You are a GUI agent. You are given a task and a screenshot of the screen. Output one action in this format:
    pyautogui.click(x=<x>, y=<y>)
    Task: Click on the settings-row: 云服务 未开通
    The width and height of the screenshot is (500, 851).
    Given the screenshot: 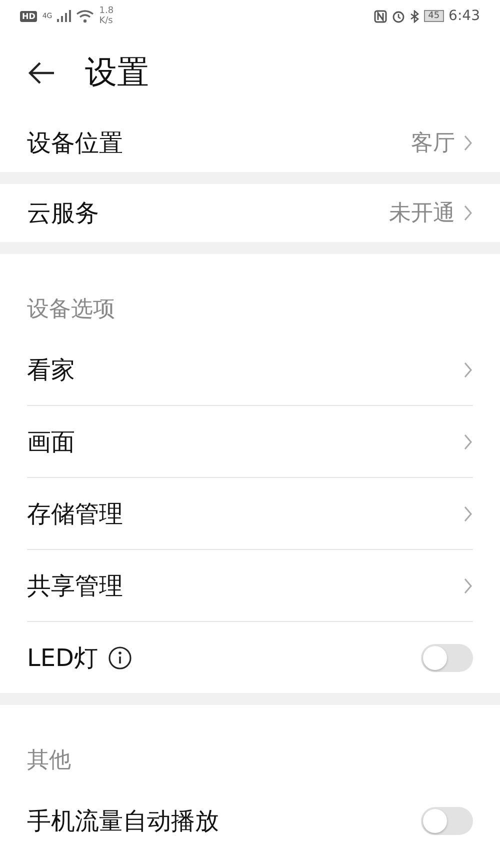 What is the action you would take?
    pyautogui.click(x=250, y=213)
    